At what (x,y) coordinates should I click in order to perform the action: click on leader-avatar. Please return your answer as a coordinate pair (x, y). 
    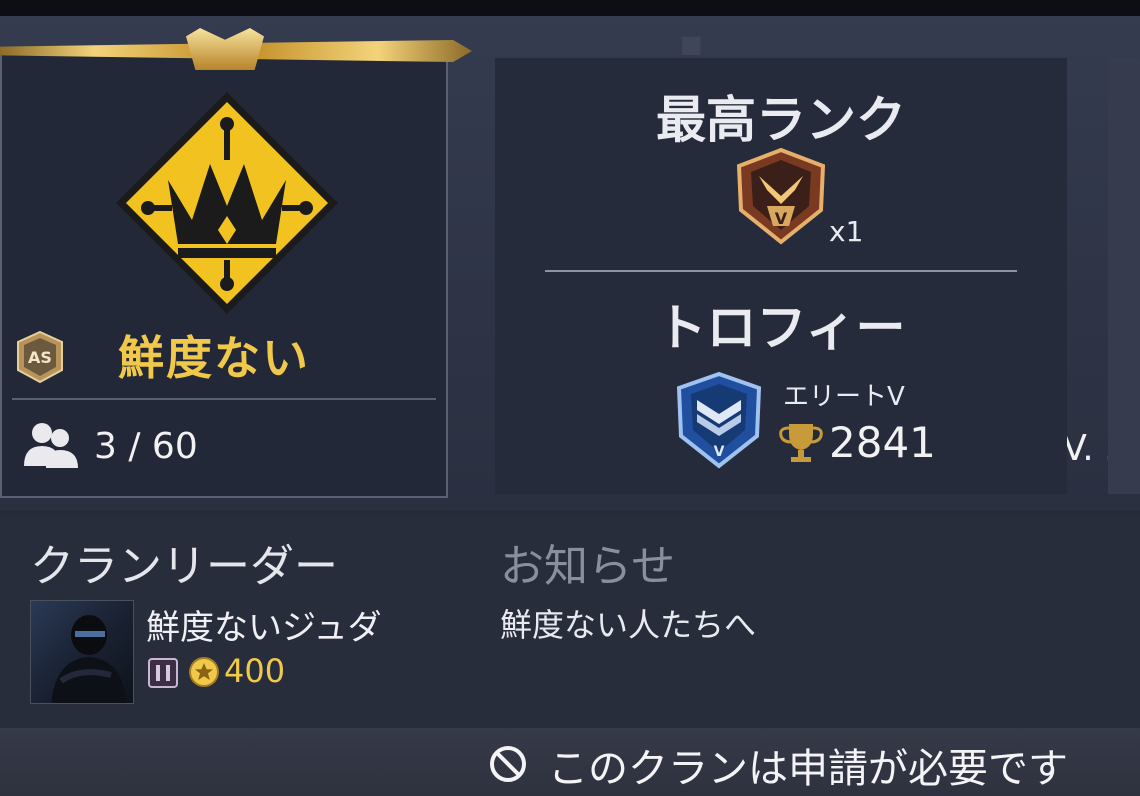
    Looking at the image, I should click on (82, 652).